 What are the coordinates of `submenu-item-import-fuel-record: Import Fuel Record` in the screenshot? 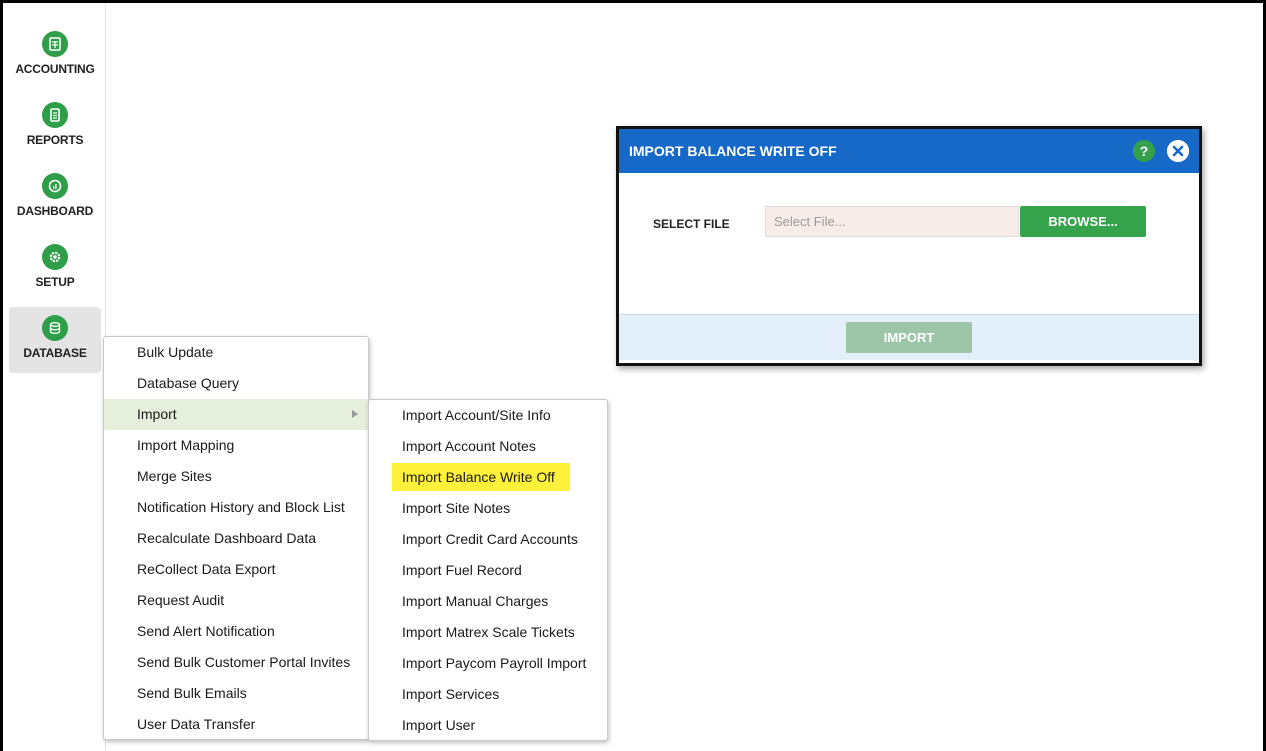 It's located at (488, 570).